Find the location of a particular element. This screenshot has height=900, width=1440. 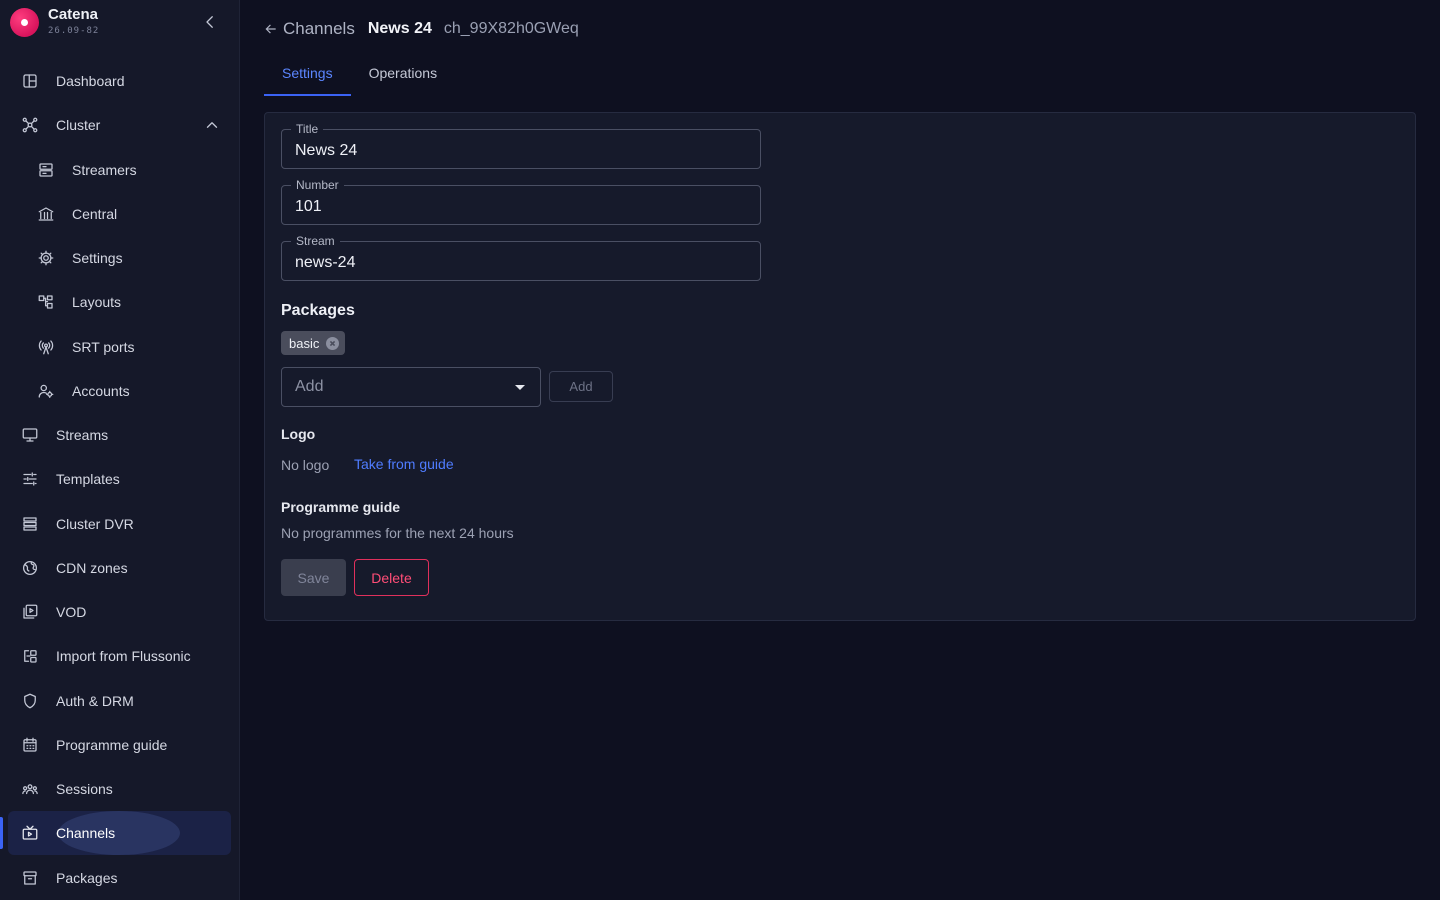

sidebar-item-label: Layouts is located at coordinates (97, 302).